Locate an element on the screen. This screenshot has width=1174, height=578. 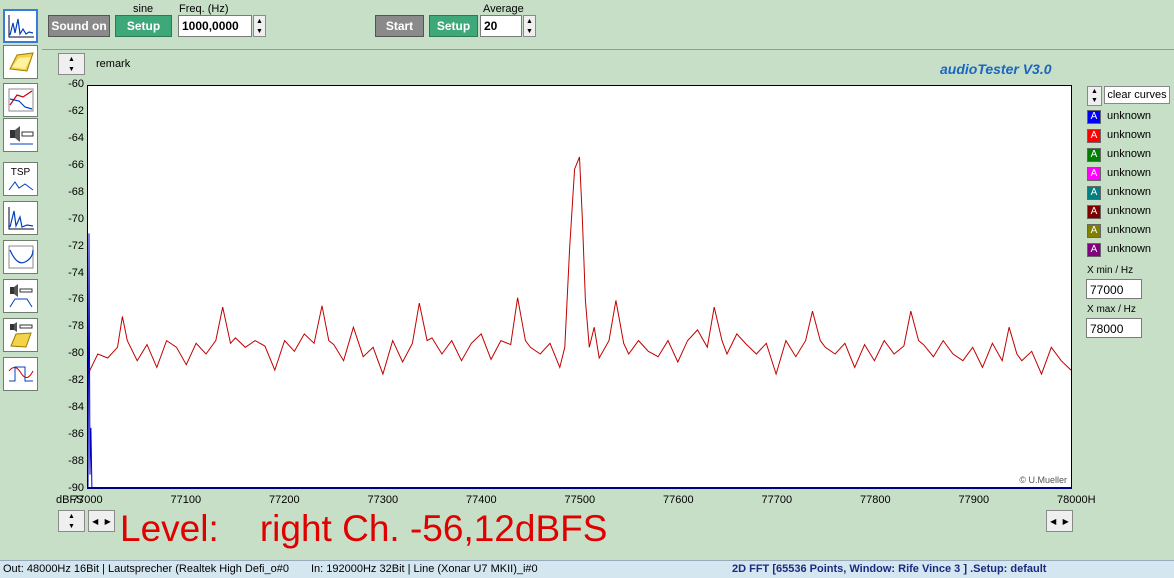
x-tick-label: 77900 is located at coordinates (974, 500).